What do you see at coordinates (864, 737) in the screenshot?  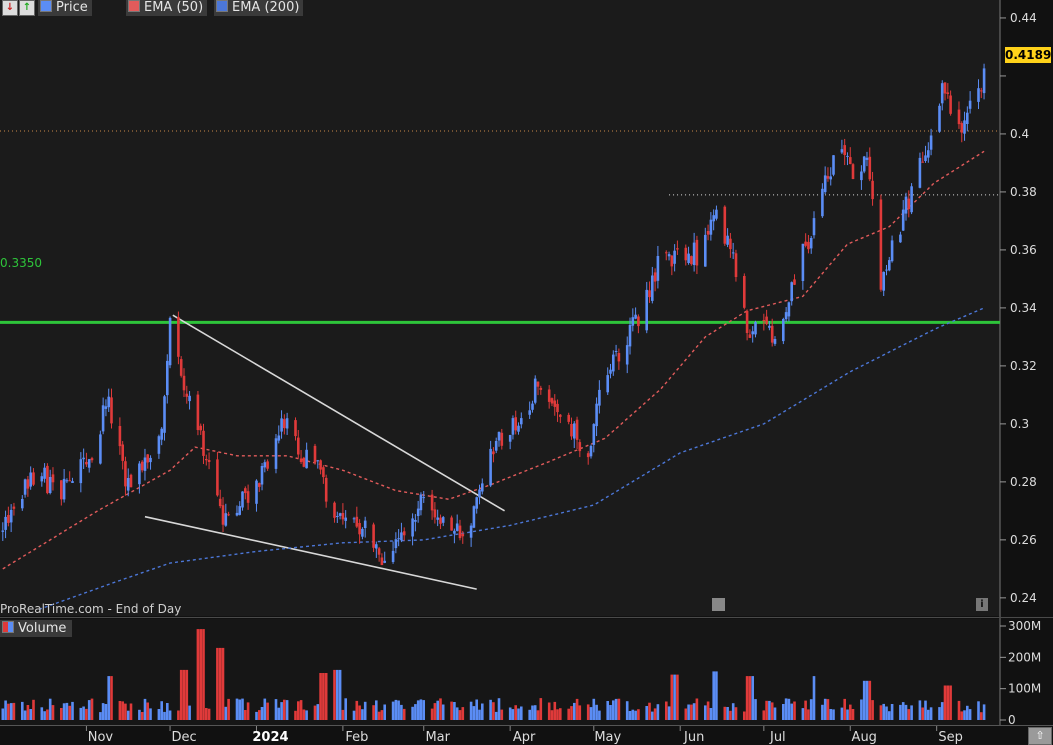 I see `month-label: Aug` at bounding box center [864, 737].